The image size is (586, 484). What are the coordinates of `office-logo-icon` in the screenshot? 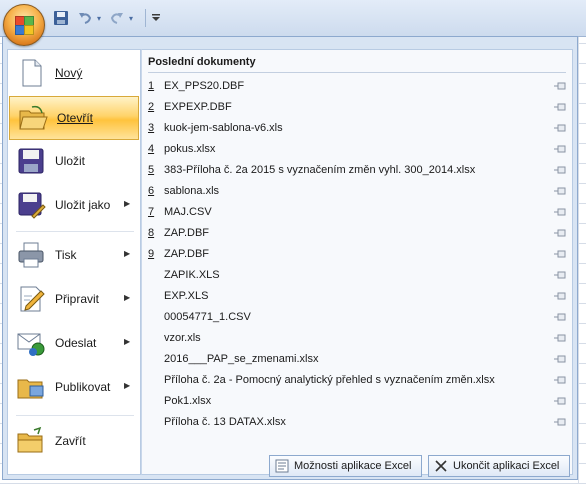 It's located at (24, 25).